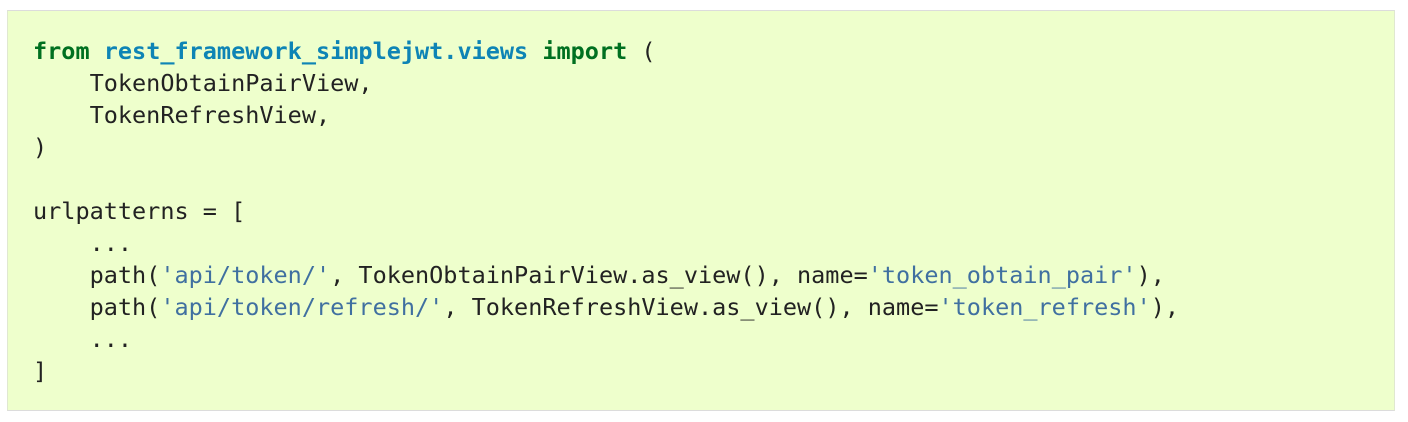 Image resolution: width=1408 pixels, height=422 pixels. Describe the element at coordinates (606, 371) in the screenshot. I see `code-line: ]` at that location.